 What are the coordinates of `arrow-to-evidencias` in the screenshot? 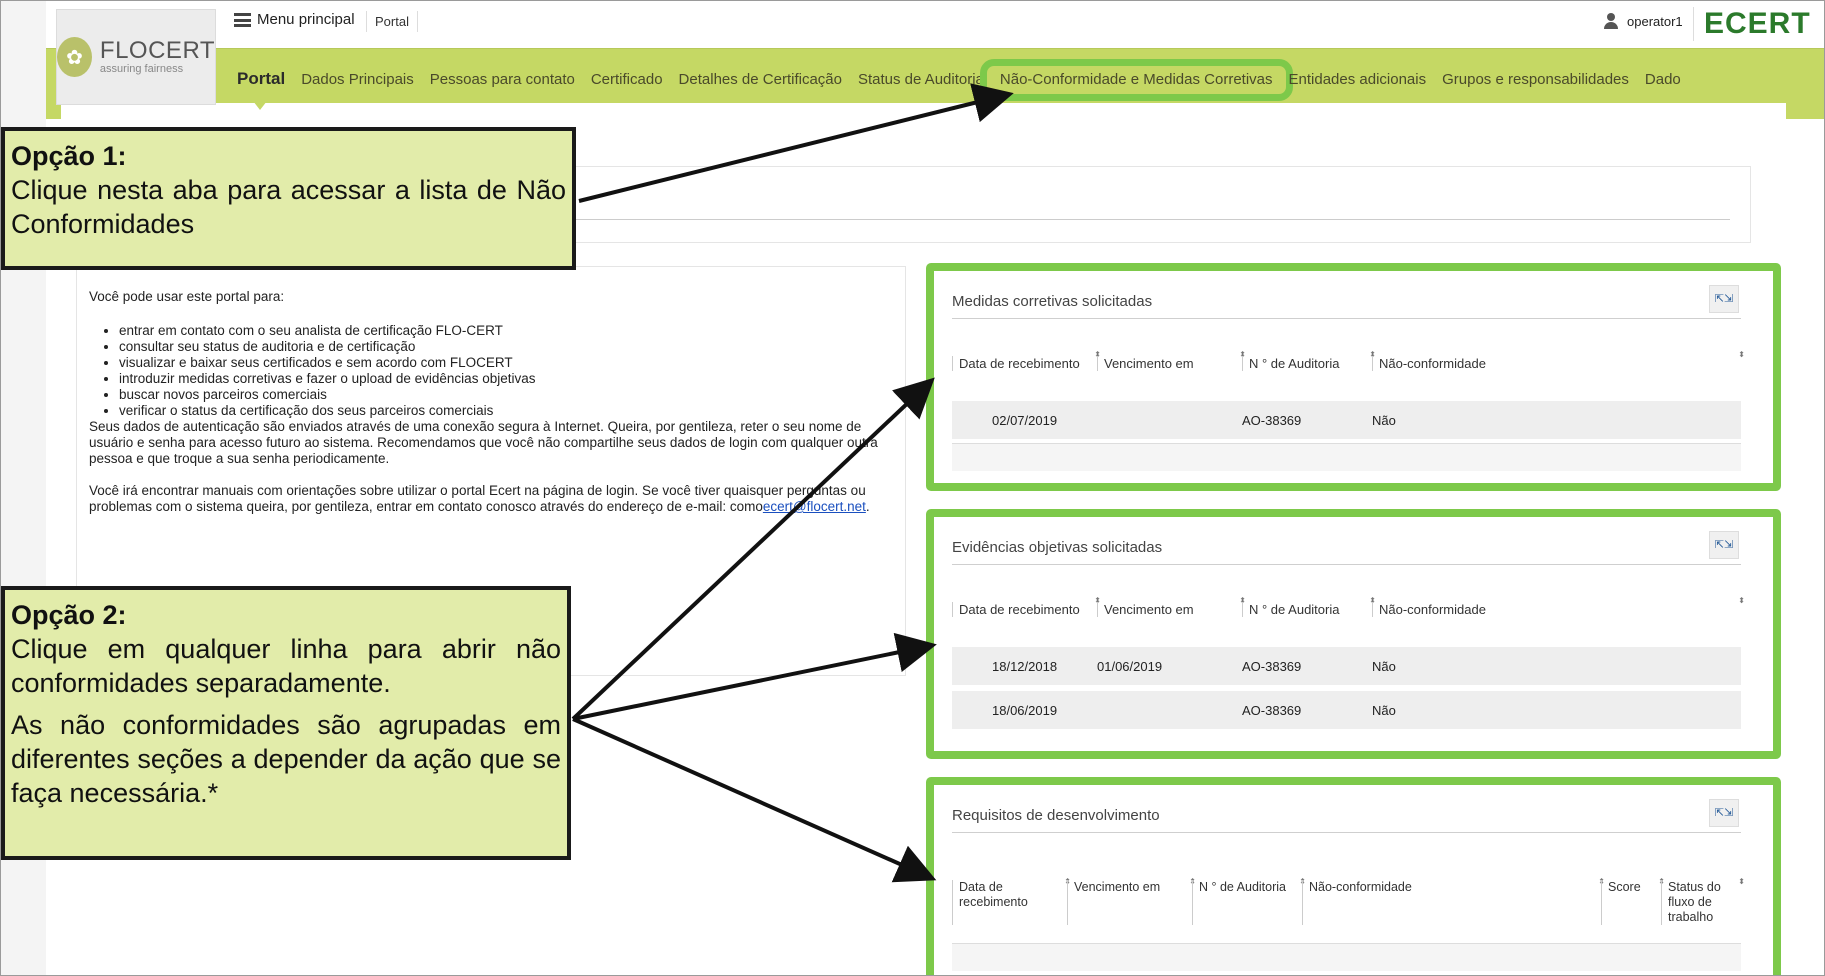 It's located at (754, 676).